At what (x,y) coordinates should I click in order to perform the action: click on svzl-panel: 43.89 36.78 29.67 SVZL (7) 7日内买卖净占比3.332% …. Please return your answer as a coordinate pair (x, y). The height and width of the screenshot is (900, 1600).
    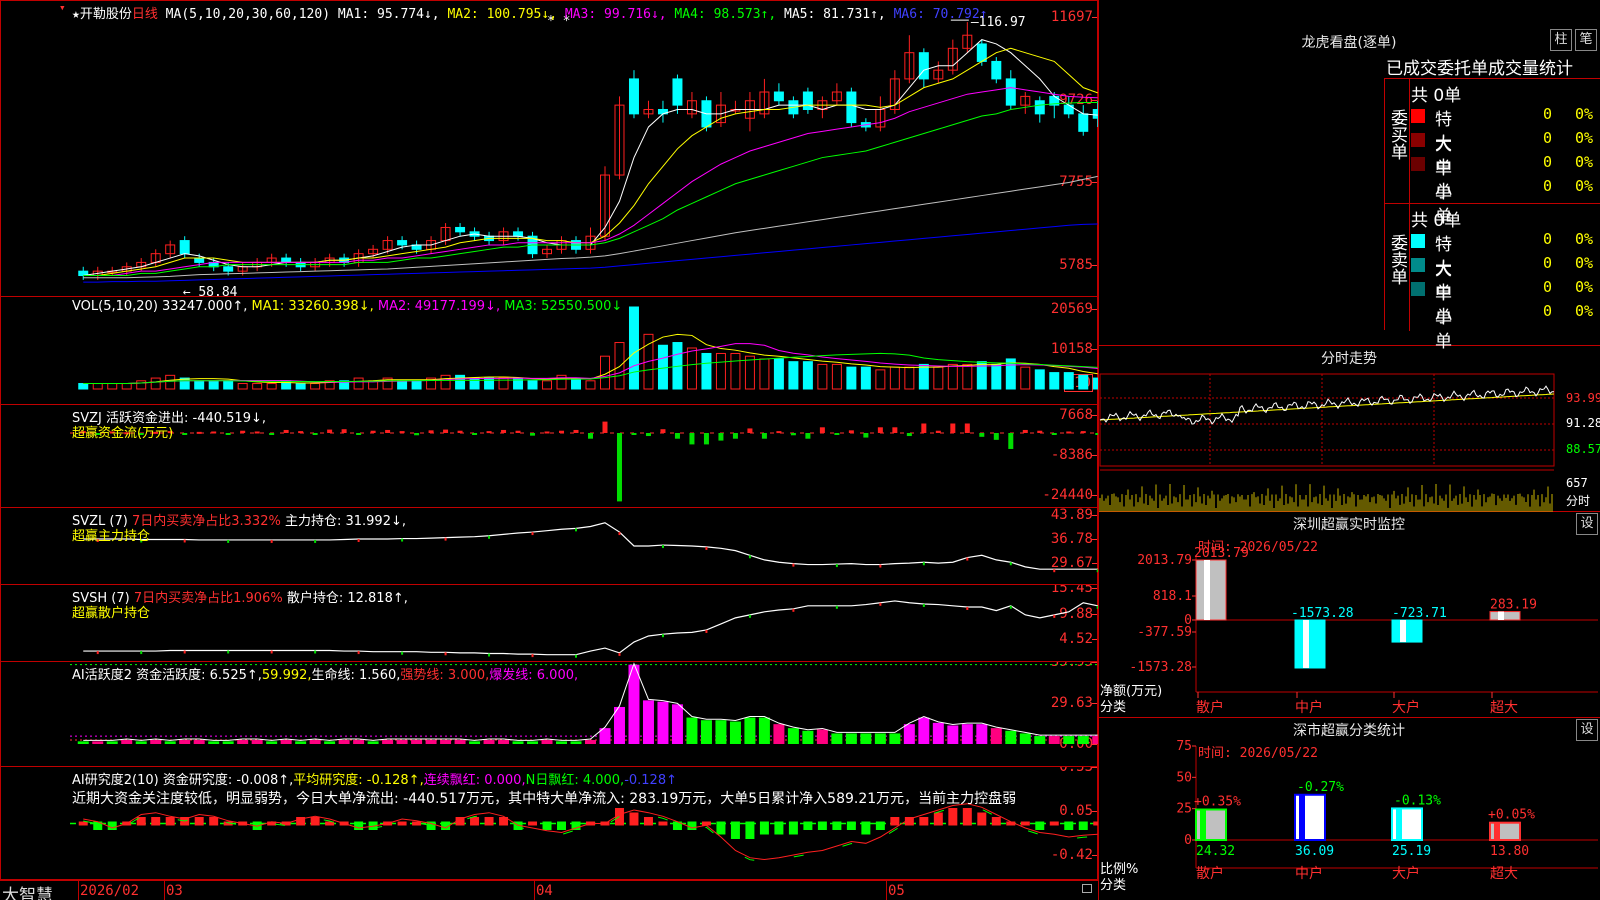
    Looking at the image, I should click on (549, 546).